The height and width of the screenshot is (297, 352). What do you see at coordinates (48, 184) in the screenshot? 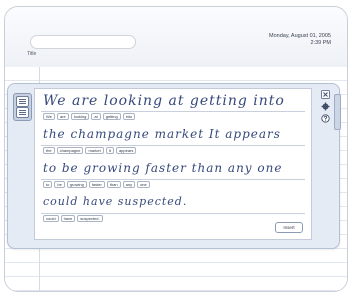
I see `word-chip: to` at bounding box center [48, 184].